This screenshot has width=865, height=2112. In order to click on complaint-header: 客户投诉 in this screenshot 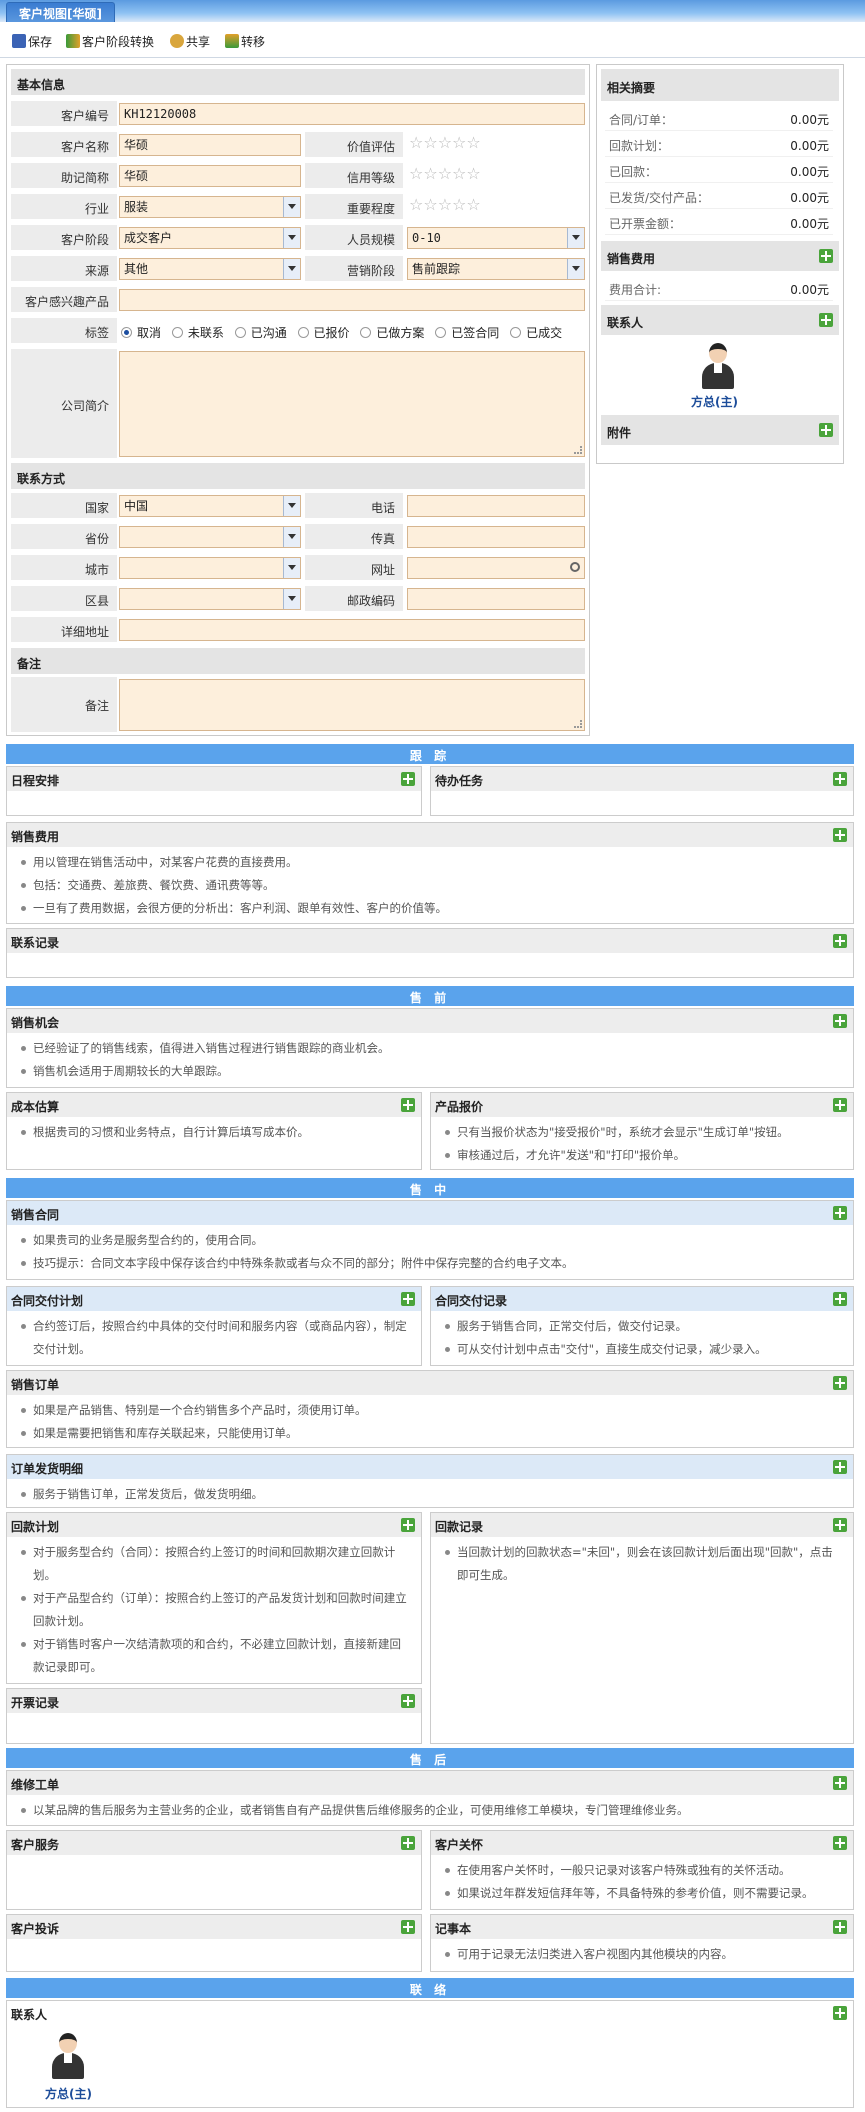, I will do `click(214, 1927)`.